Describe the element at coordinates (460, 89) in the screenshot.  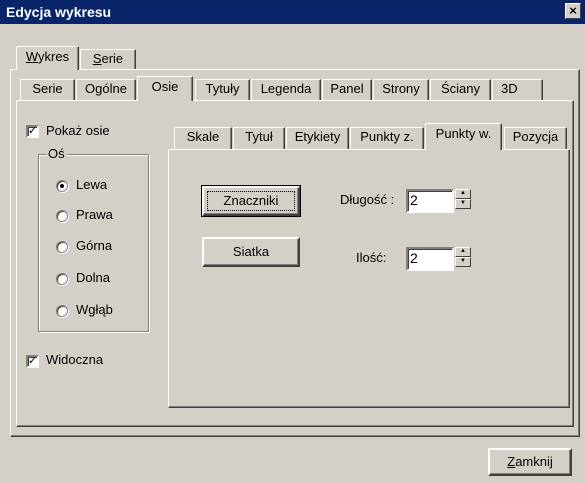
I see `tab-sciany: Ściany` at that location.